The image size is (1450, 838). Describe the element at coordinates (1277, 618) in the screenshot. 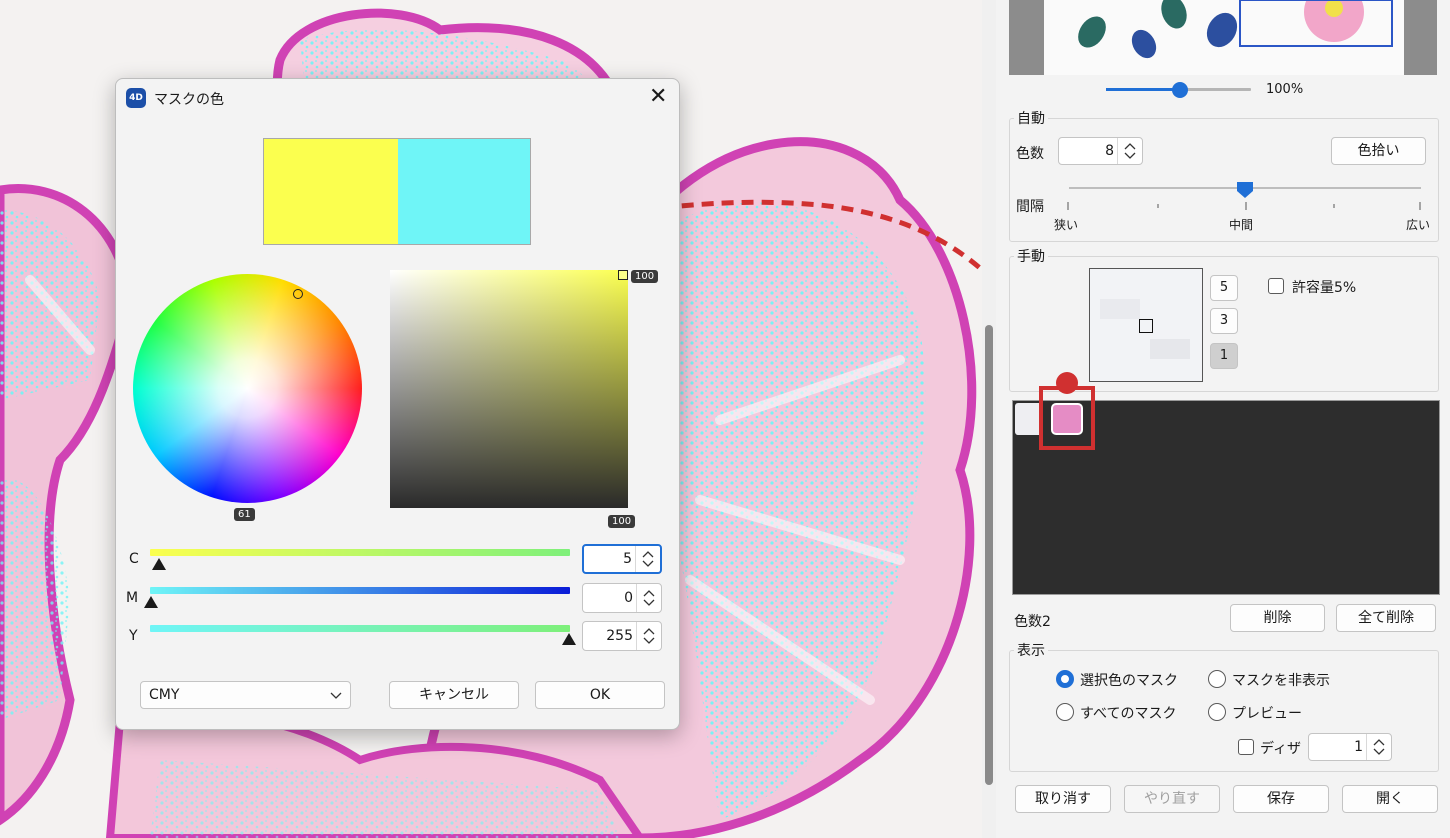

I see `delete-color-button: 削除` at that location.